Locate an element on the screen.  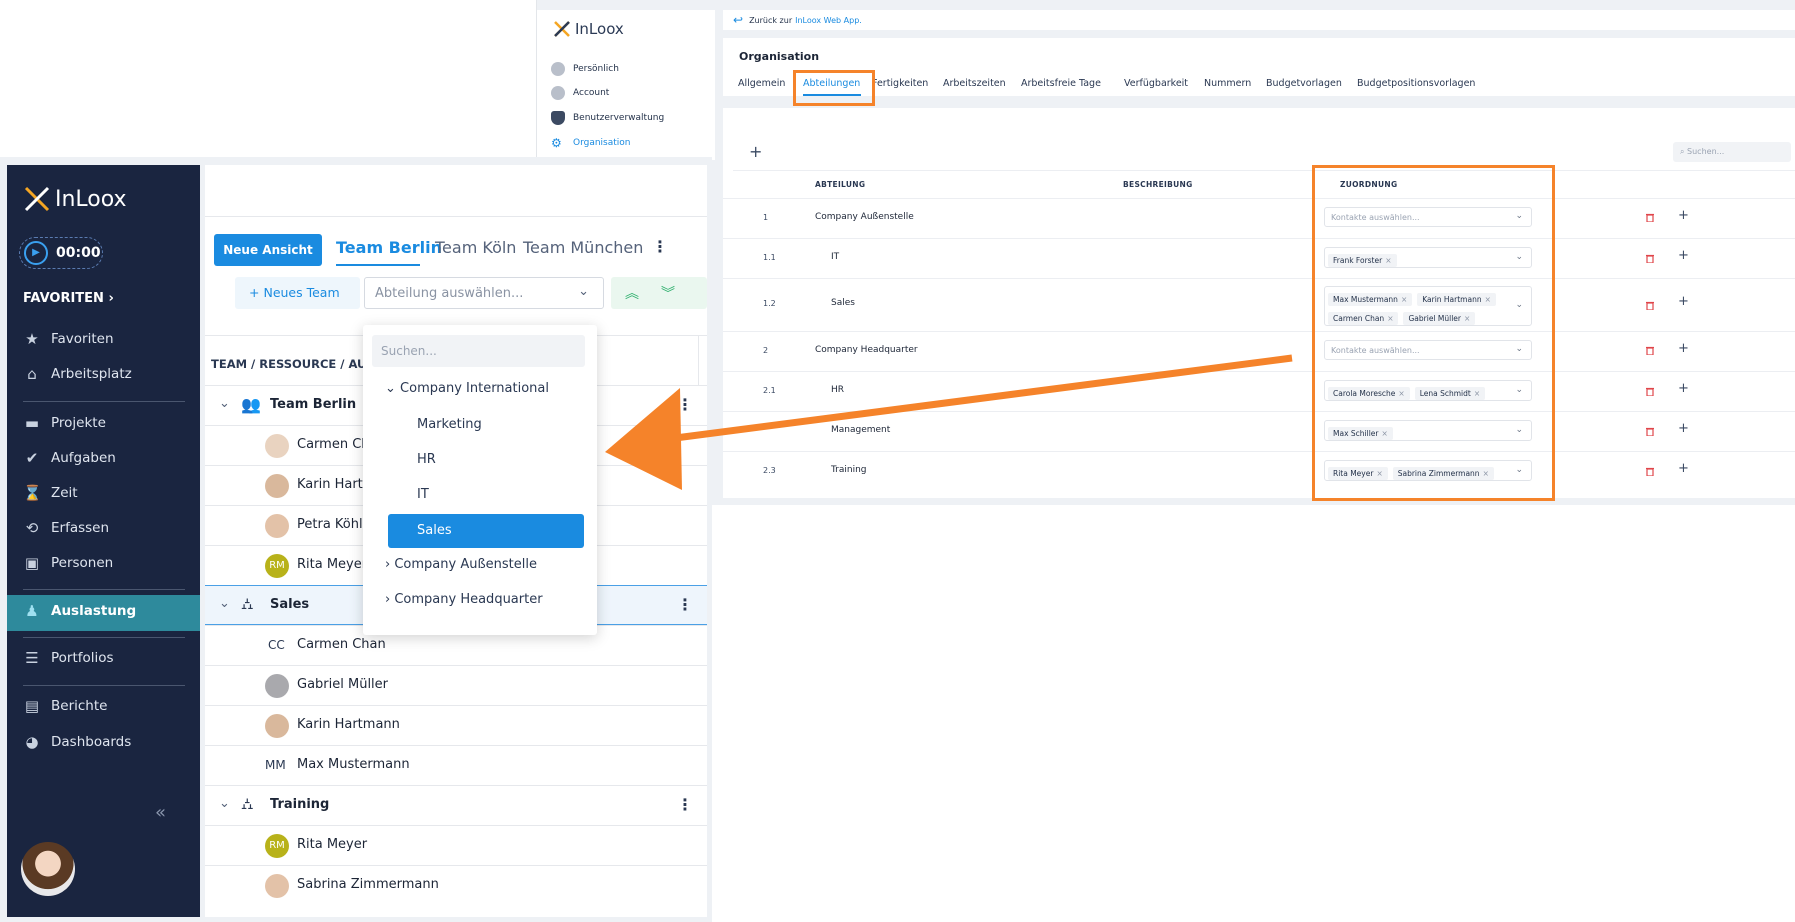
globe-icon is located at coordinates (558, 93).